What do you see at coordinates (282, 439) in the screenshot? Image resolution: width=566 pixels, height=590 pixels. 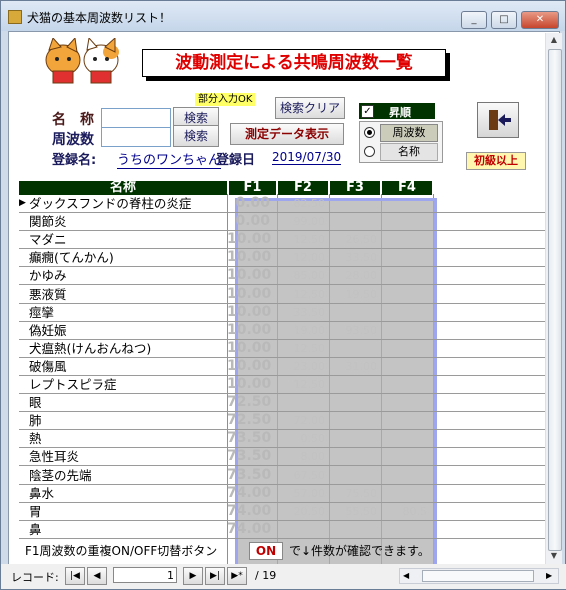 I see `table-row: 熱 73.50 0.50` at bounding box center [282, 439].